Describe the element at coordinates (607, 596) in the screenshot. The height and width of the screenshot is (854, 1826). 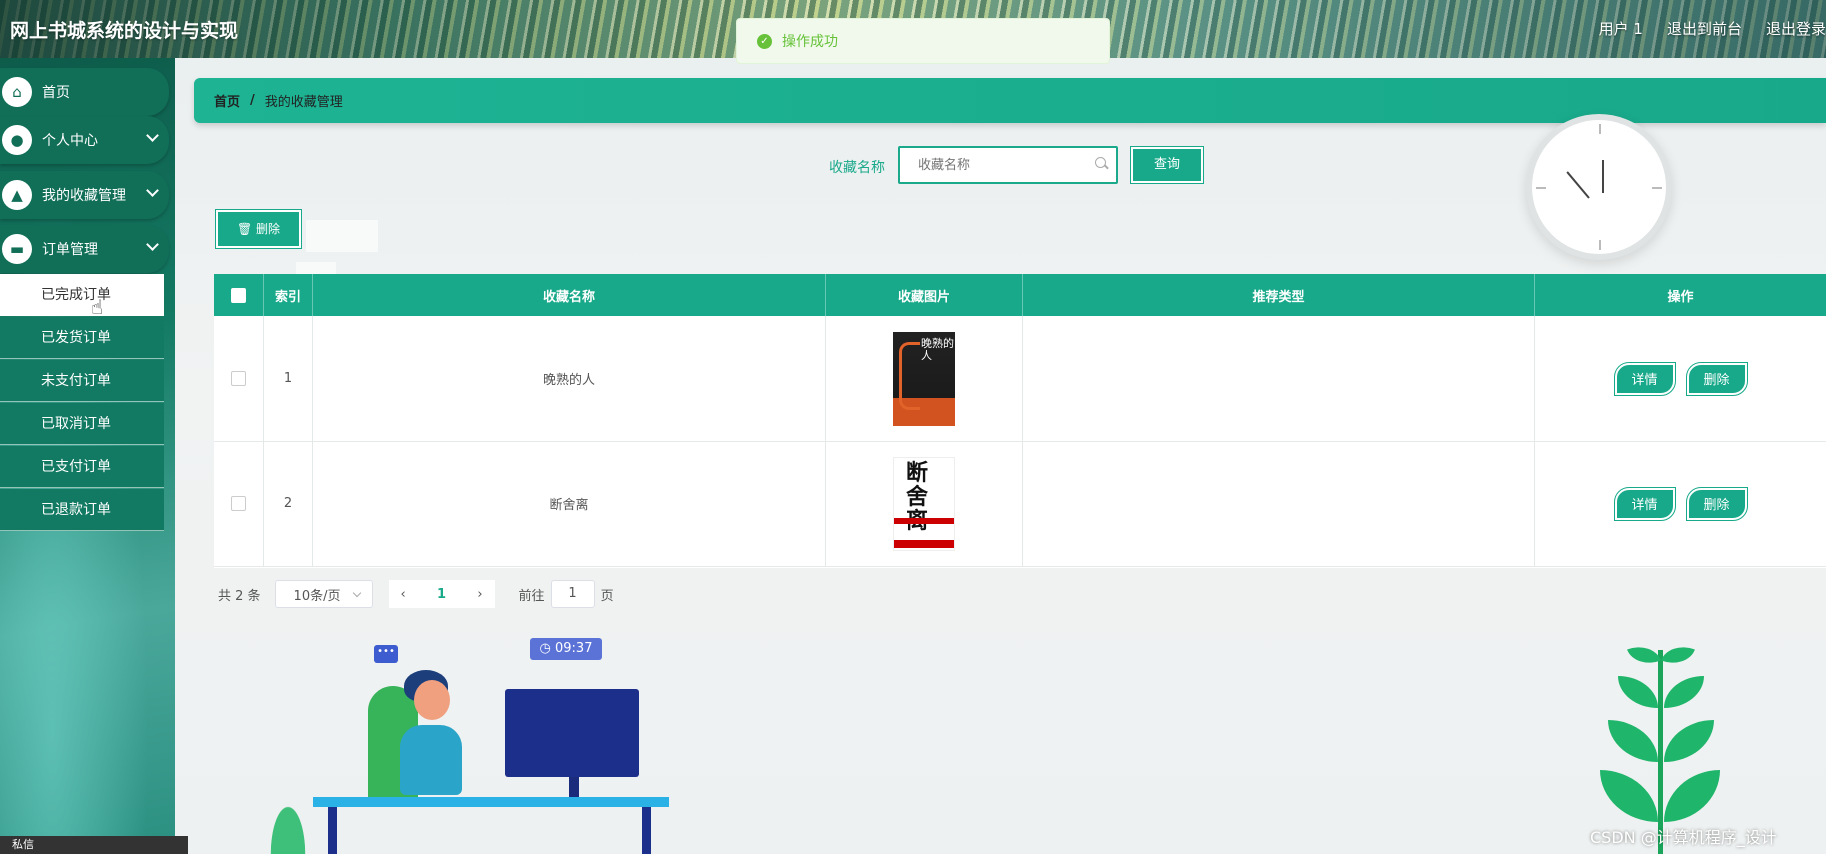
I see `page-suffix: 页` at that location.